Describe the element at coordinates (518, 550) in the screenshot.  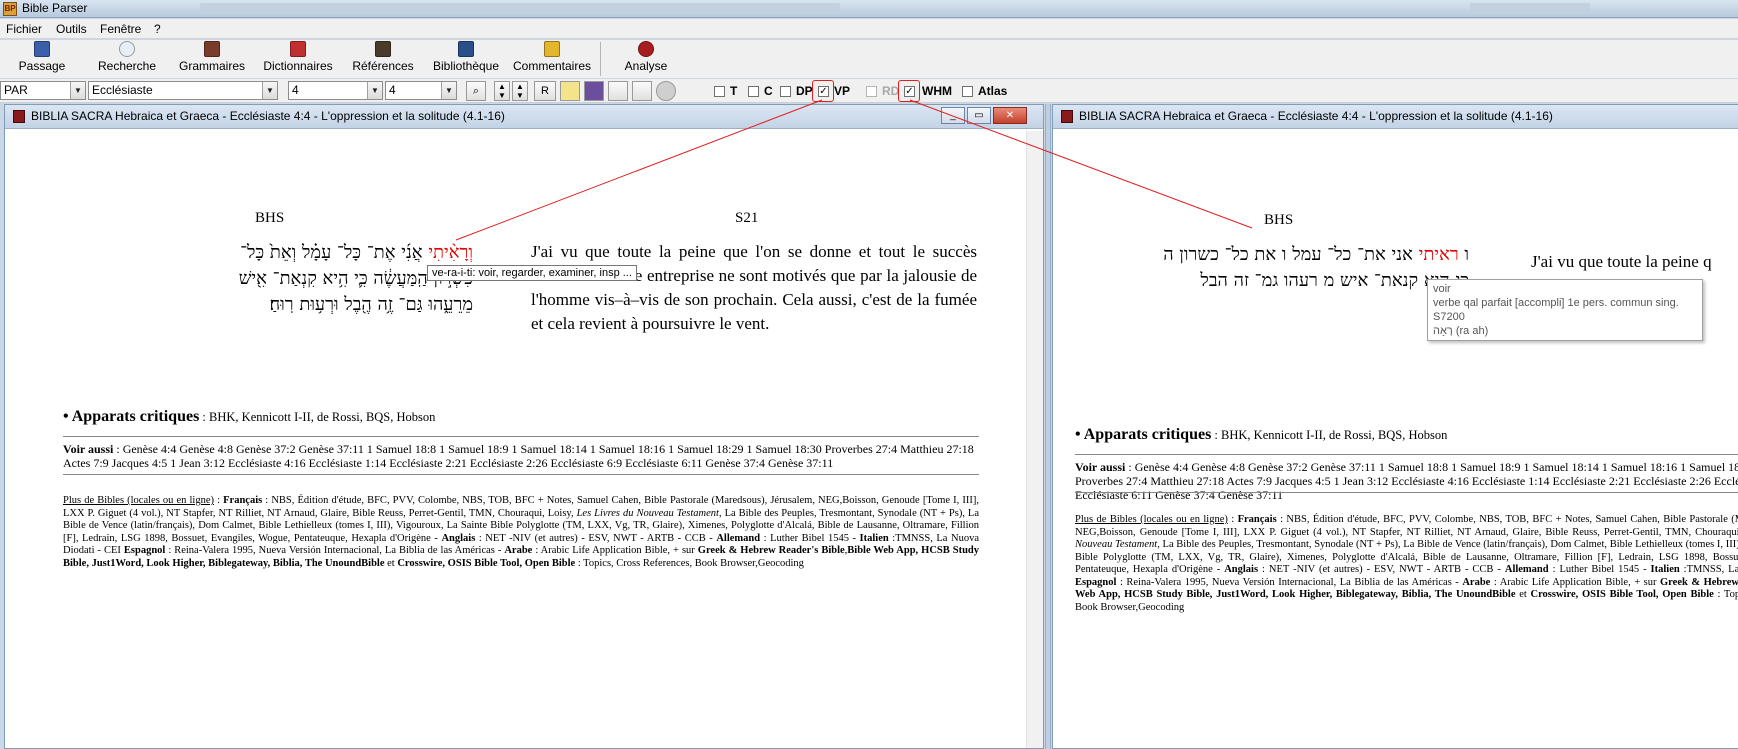
I see `arabe-label: Arabe` at that location.